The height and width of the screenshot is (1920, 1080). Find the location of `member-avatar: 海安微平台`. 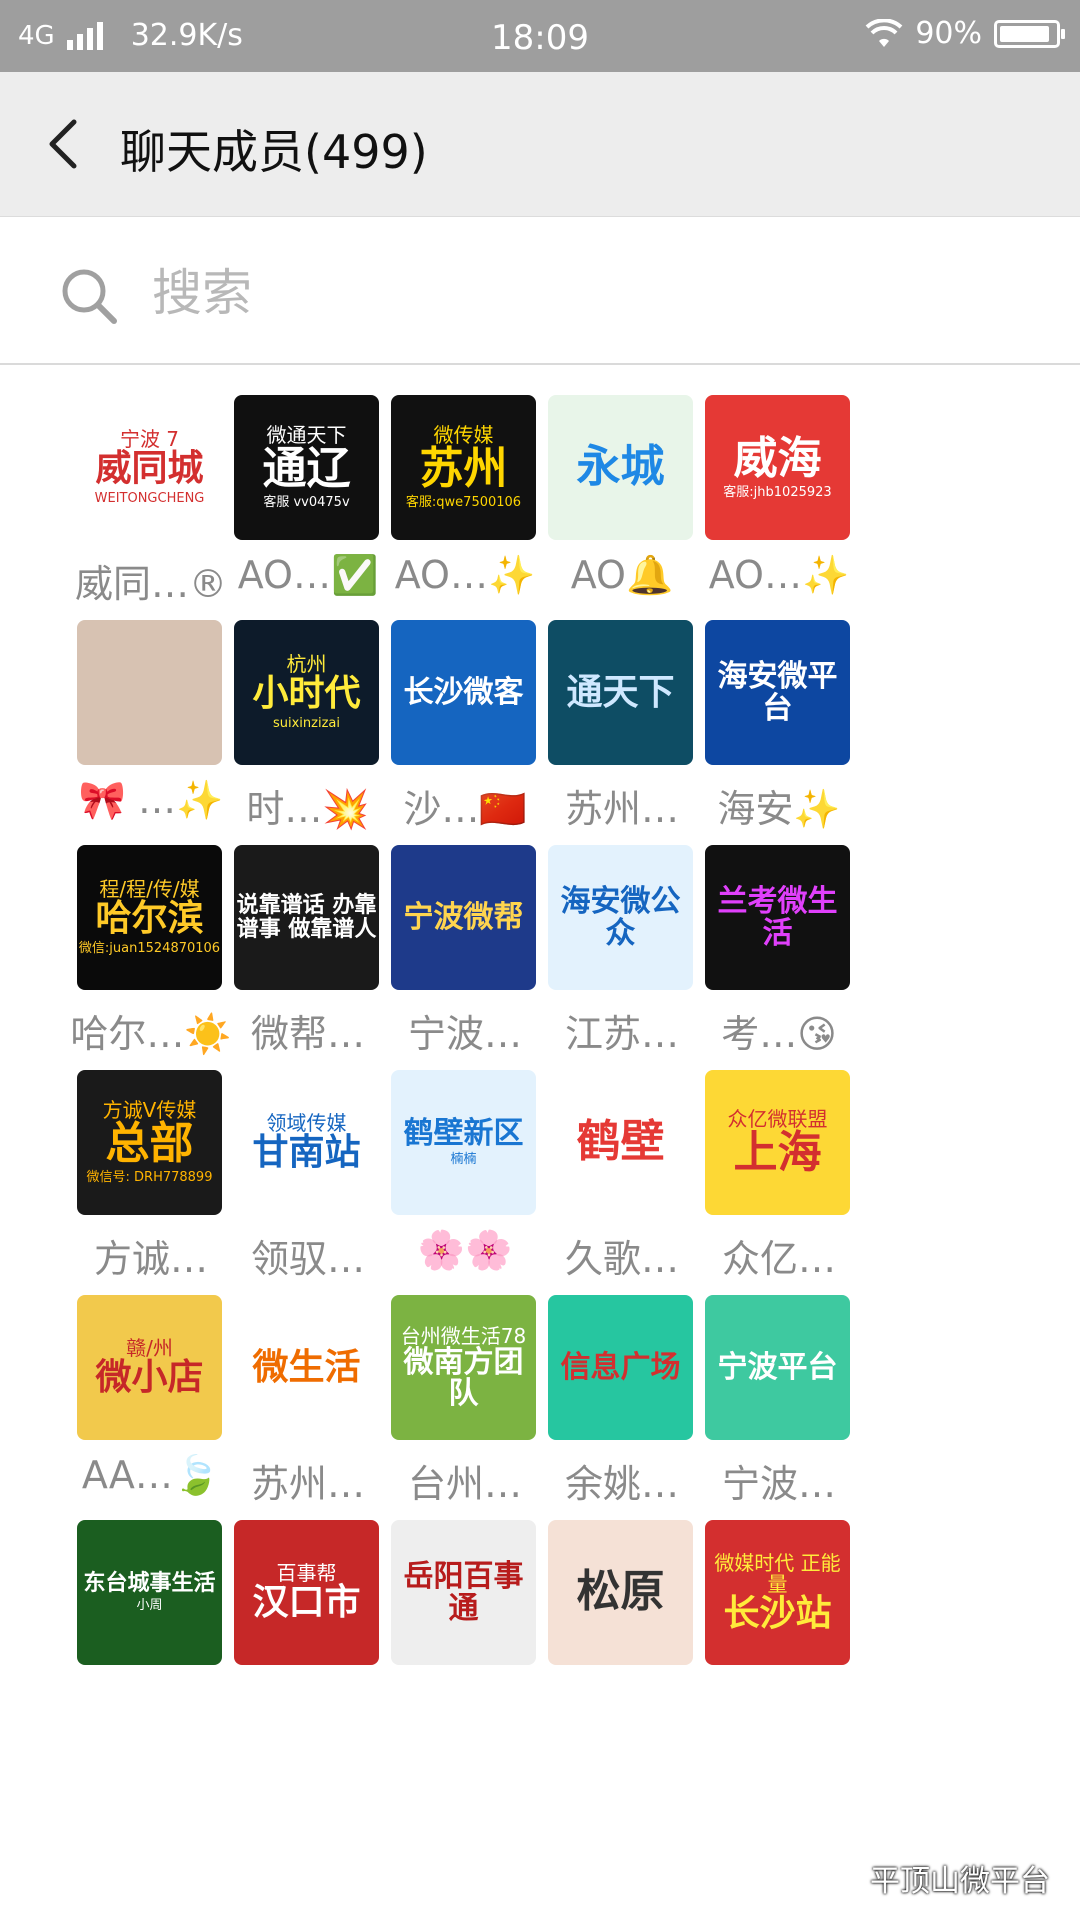

member-avatar: 海安微平台 is located at coordinates (777, 692).